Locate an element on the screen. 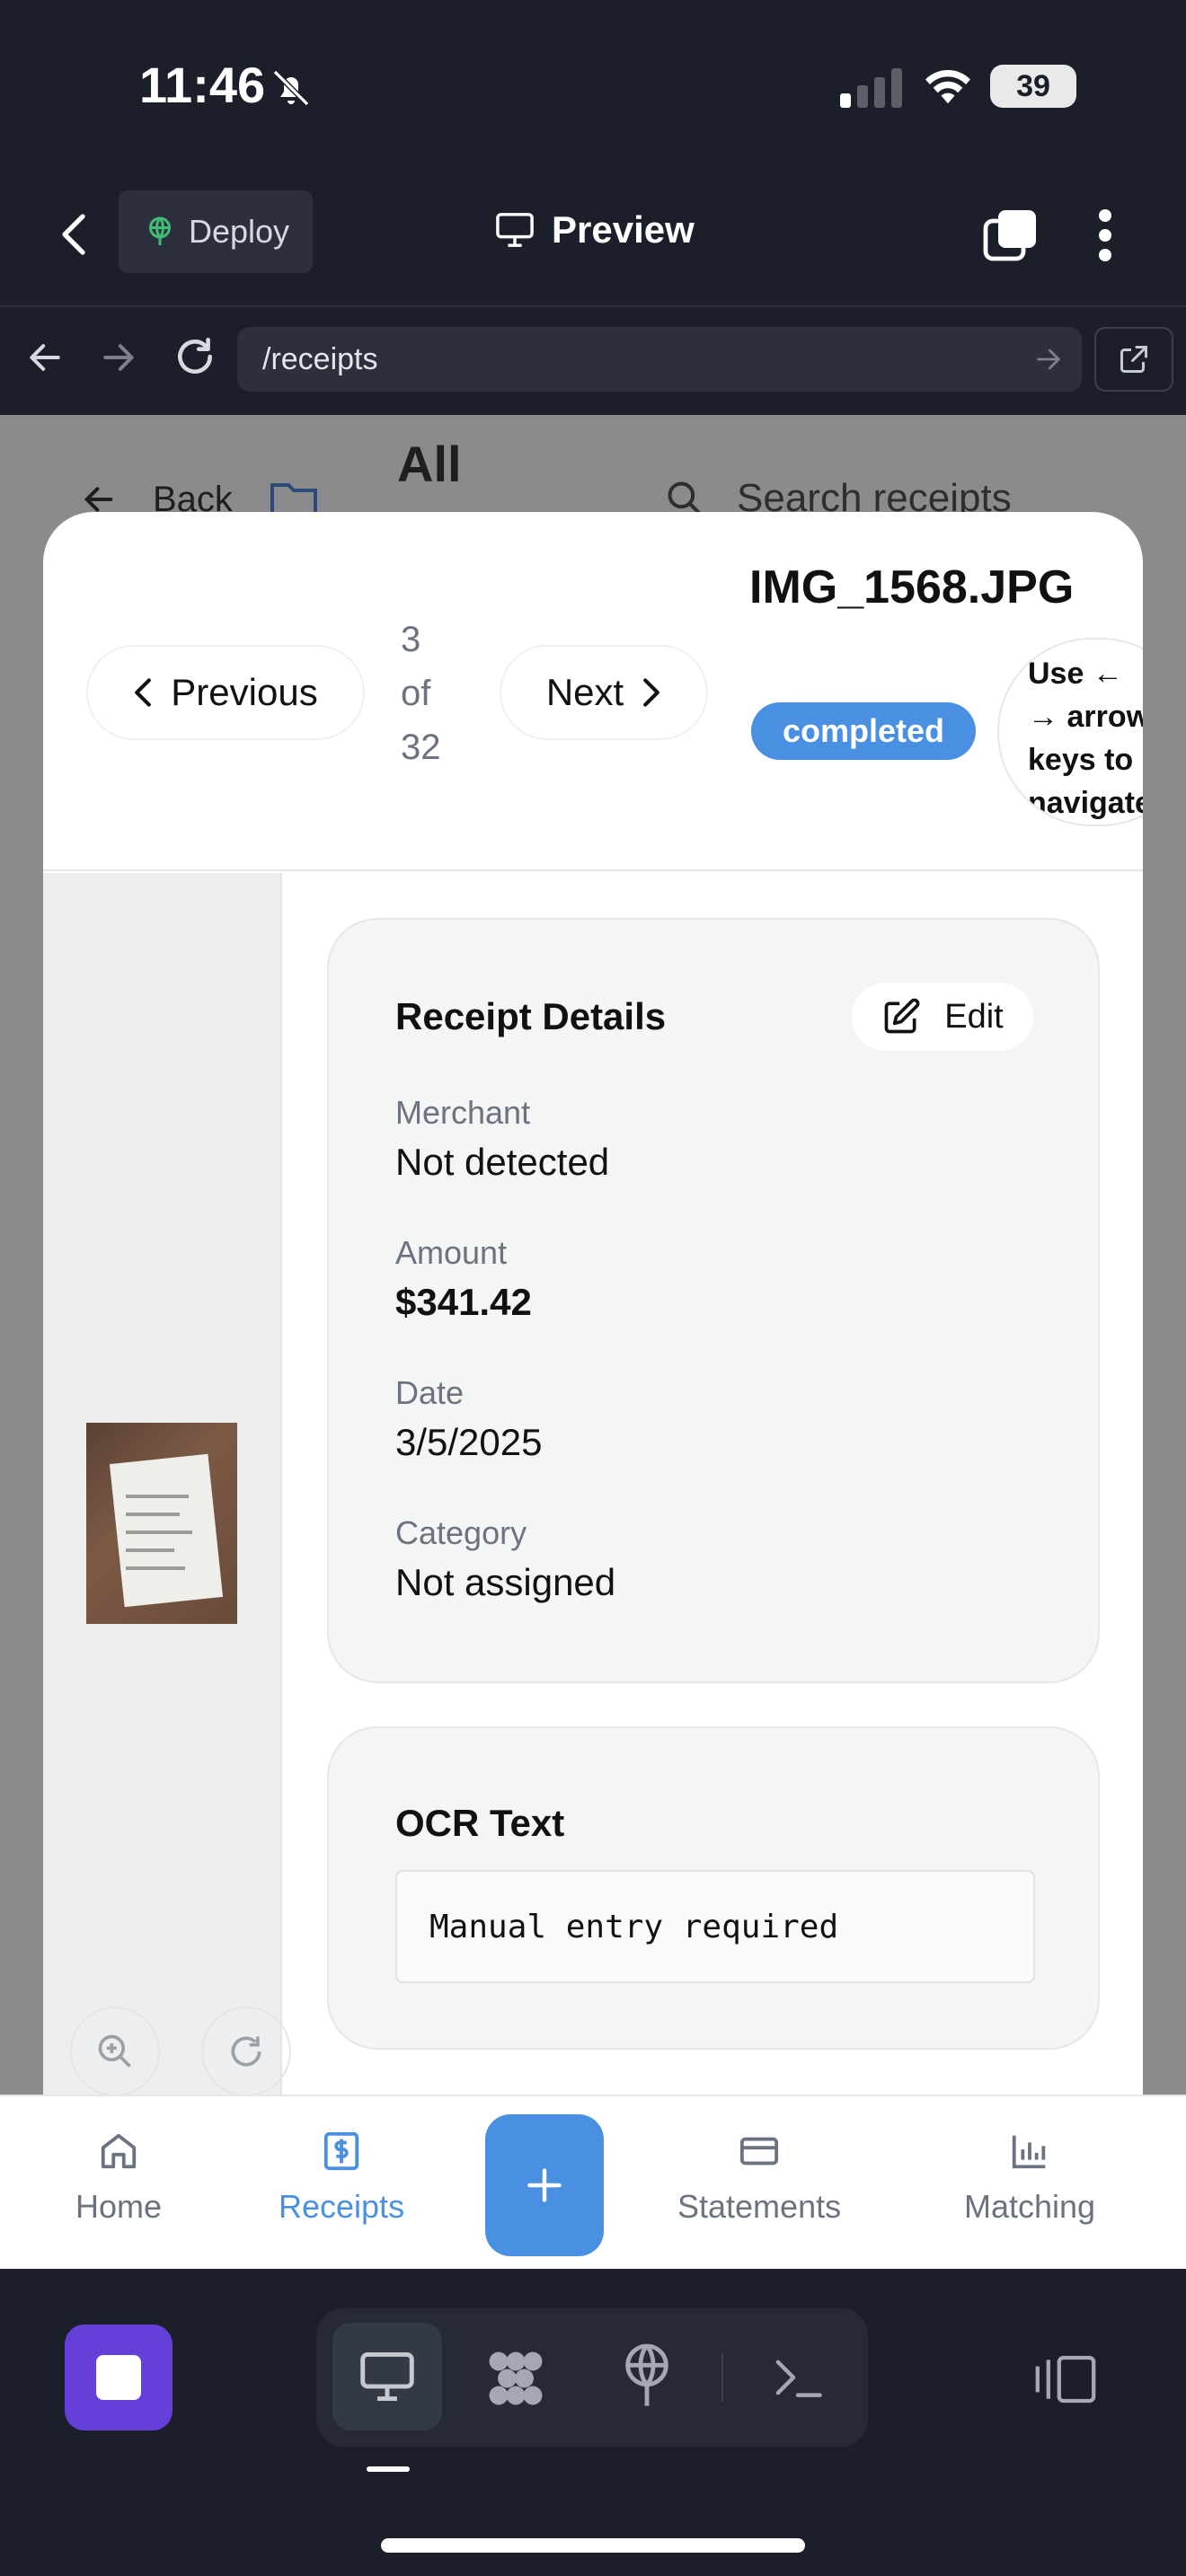 The image size is (1186, 2576). hint-line: keys to is located at coordinates (1081, 760).